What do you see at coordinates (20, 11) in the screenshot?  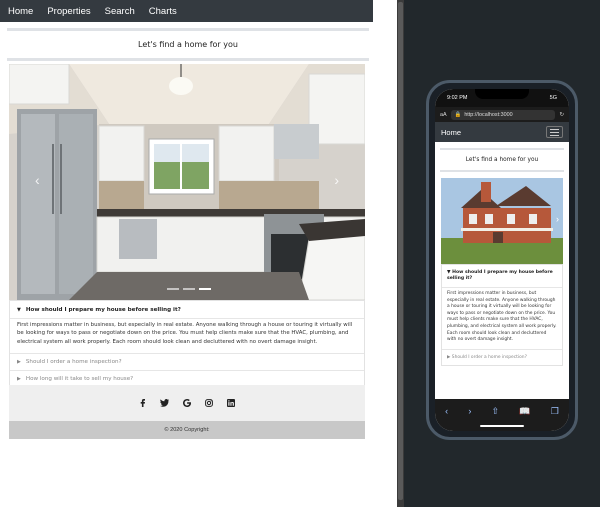 I see `nav-home: Home` at bounding box center [20, 11].